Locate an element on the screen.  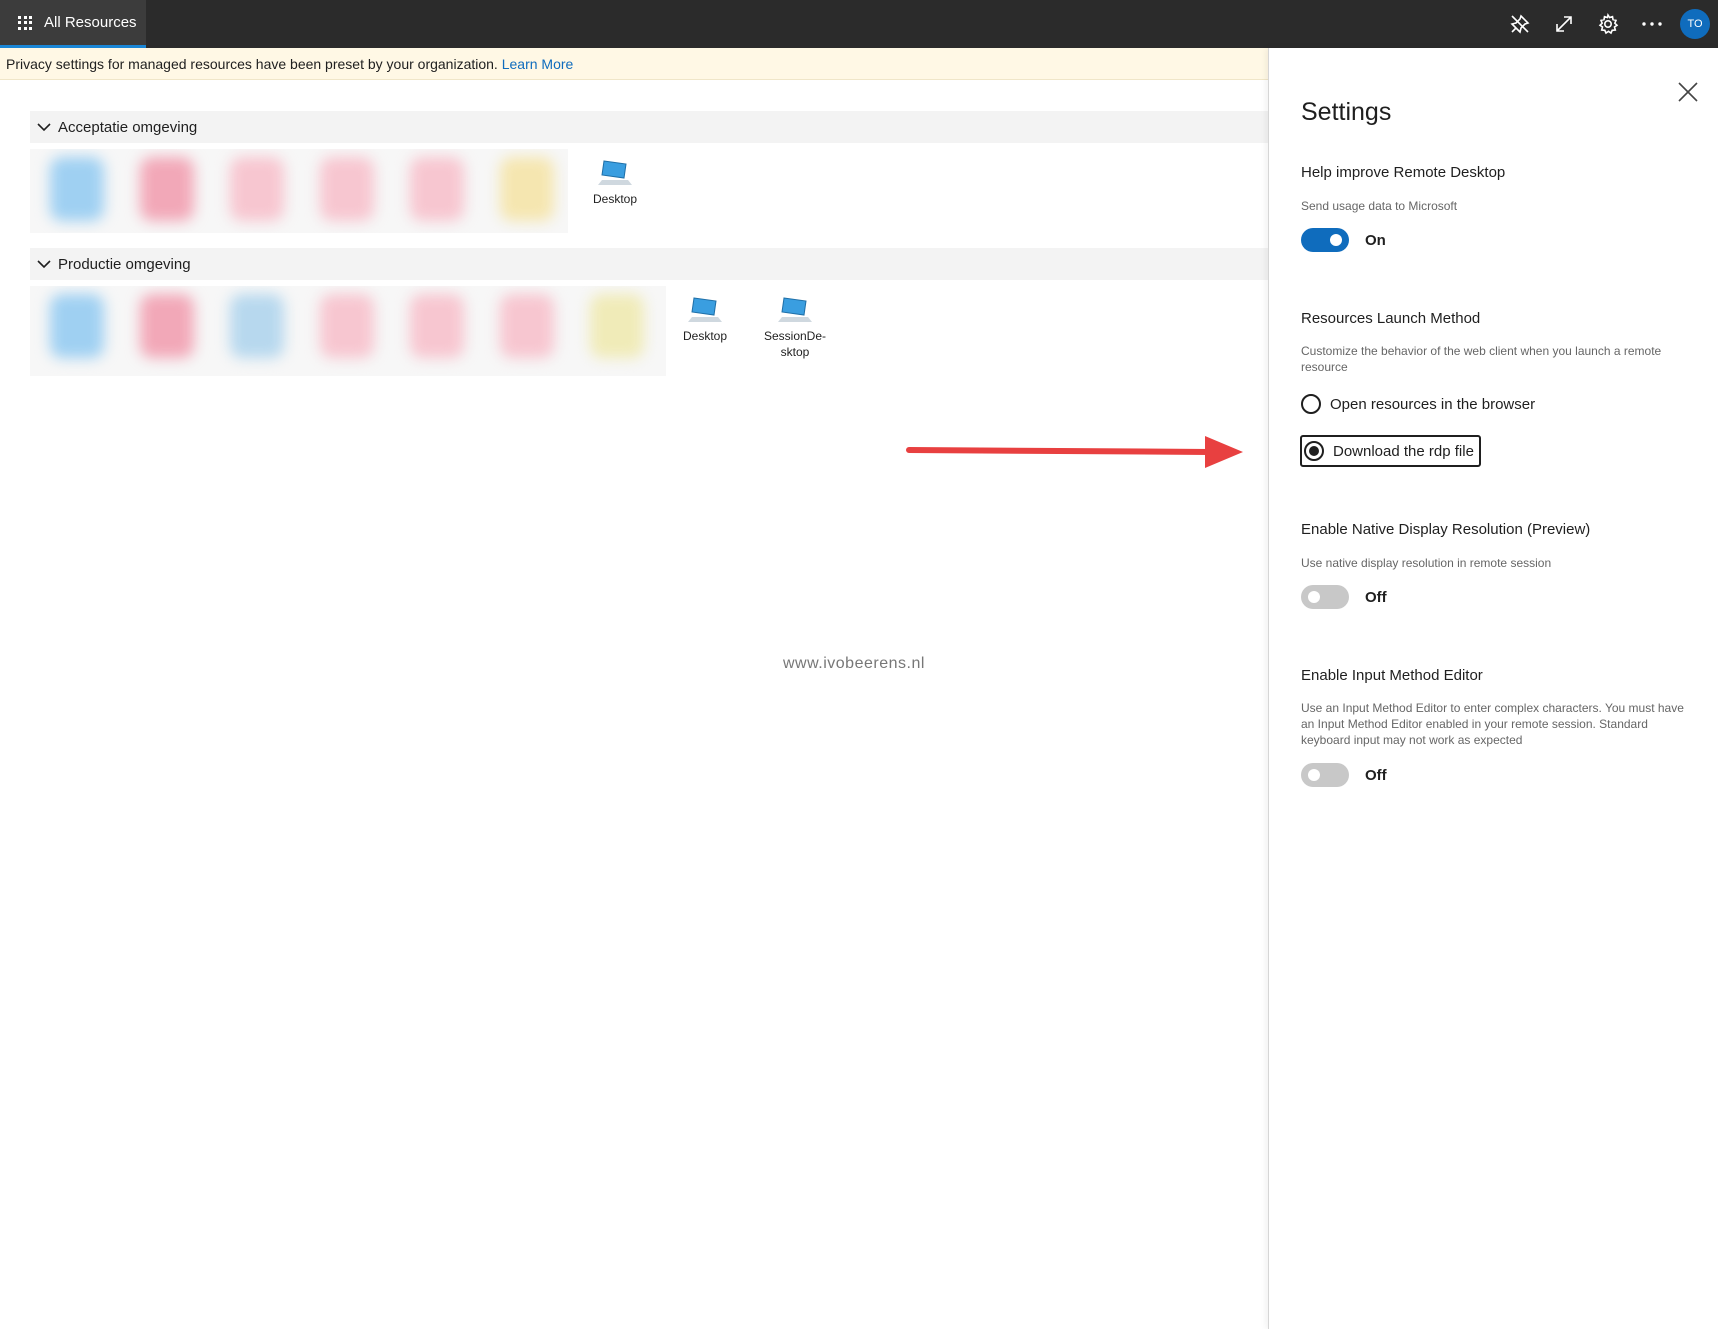
settings-title: Settings is located at coordinates (1346, 112).